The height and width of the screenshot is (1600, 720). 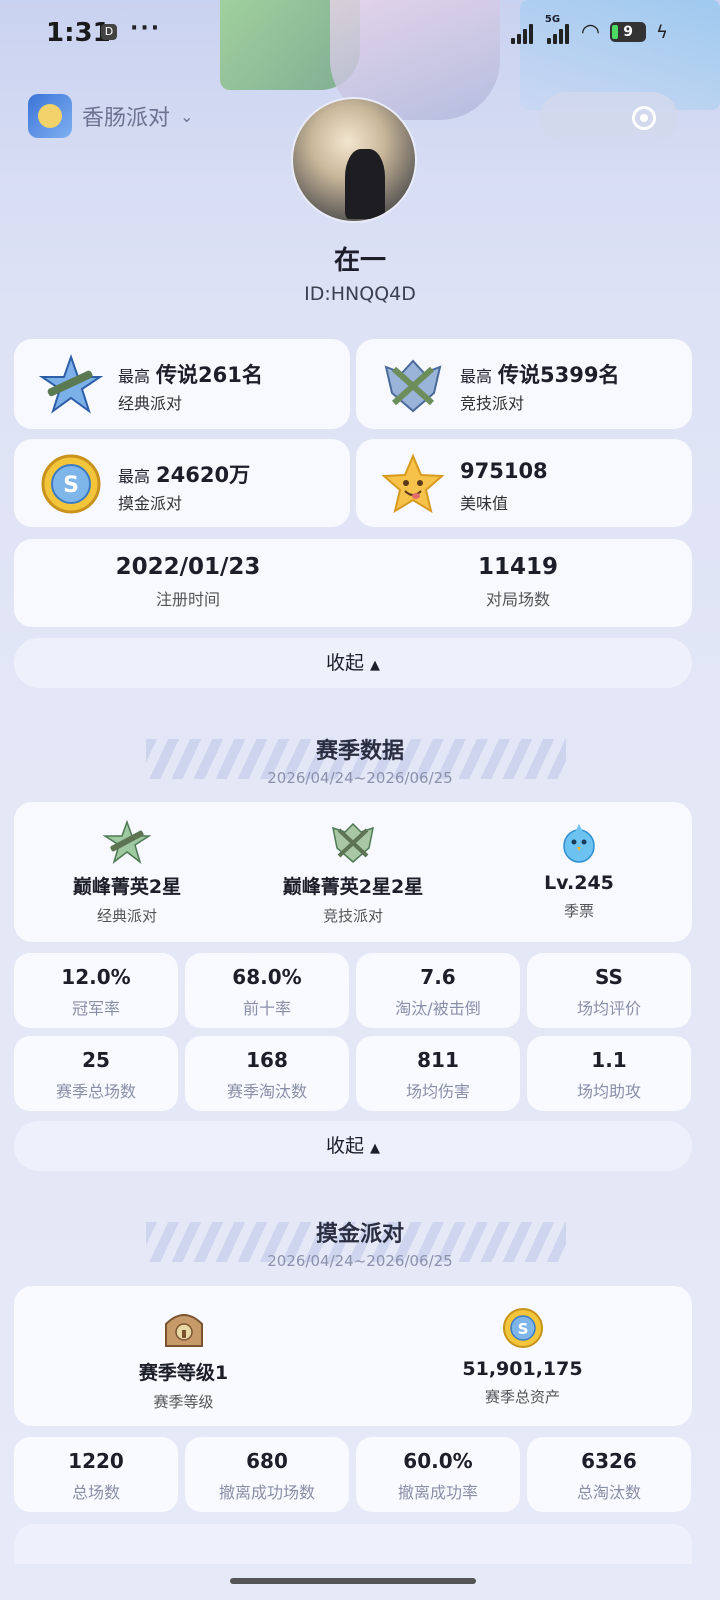 What do you see at coordinates (126, 916) in the screenshot?
I see `season-rank-label: 经典派对` at bounding box center [126, 916].